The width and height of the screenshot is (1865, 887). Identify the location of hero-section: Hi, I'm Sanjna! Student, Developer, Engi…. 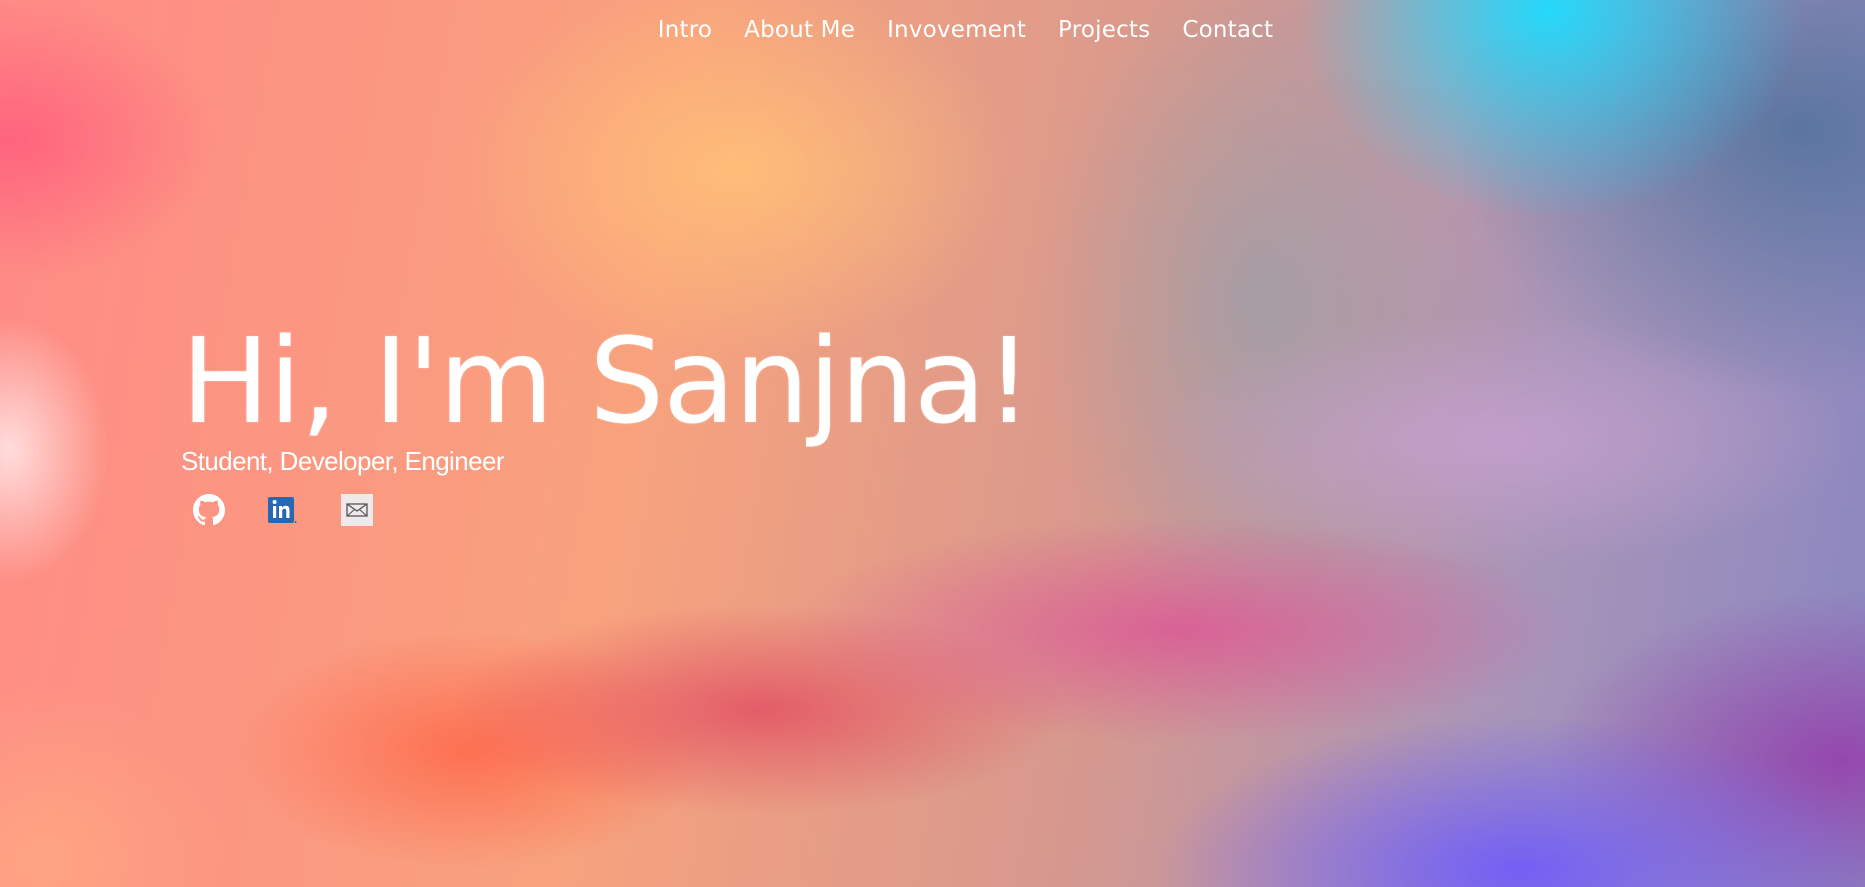
(606, 418).